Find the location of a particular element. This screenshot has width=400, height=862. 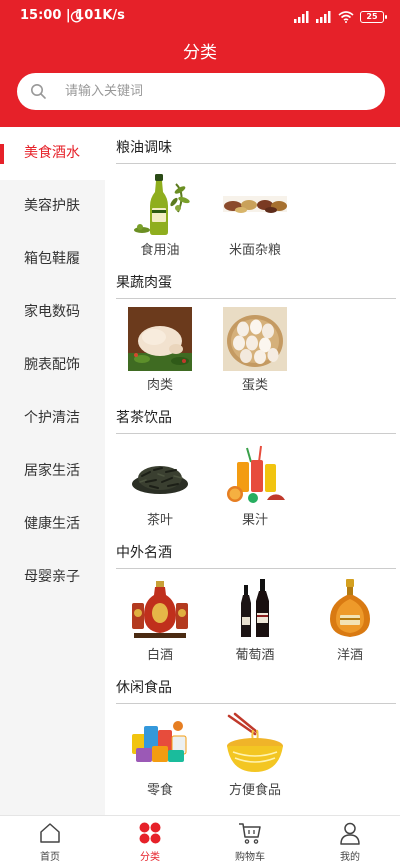

section-title: 休闲食品 is located at coordinates (256, 685).